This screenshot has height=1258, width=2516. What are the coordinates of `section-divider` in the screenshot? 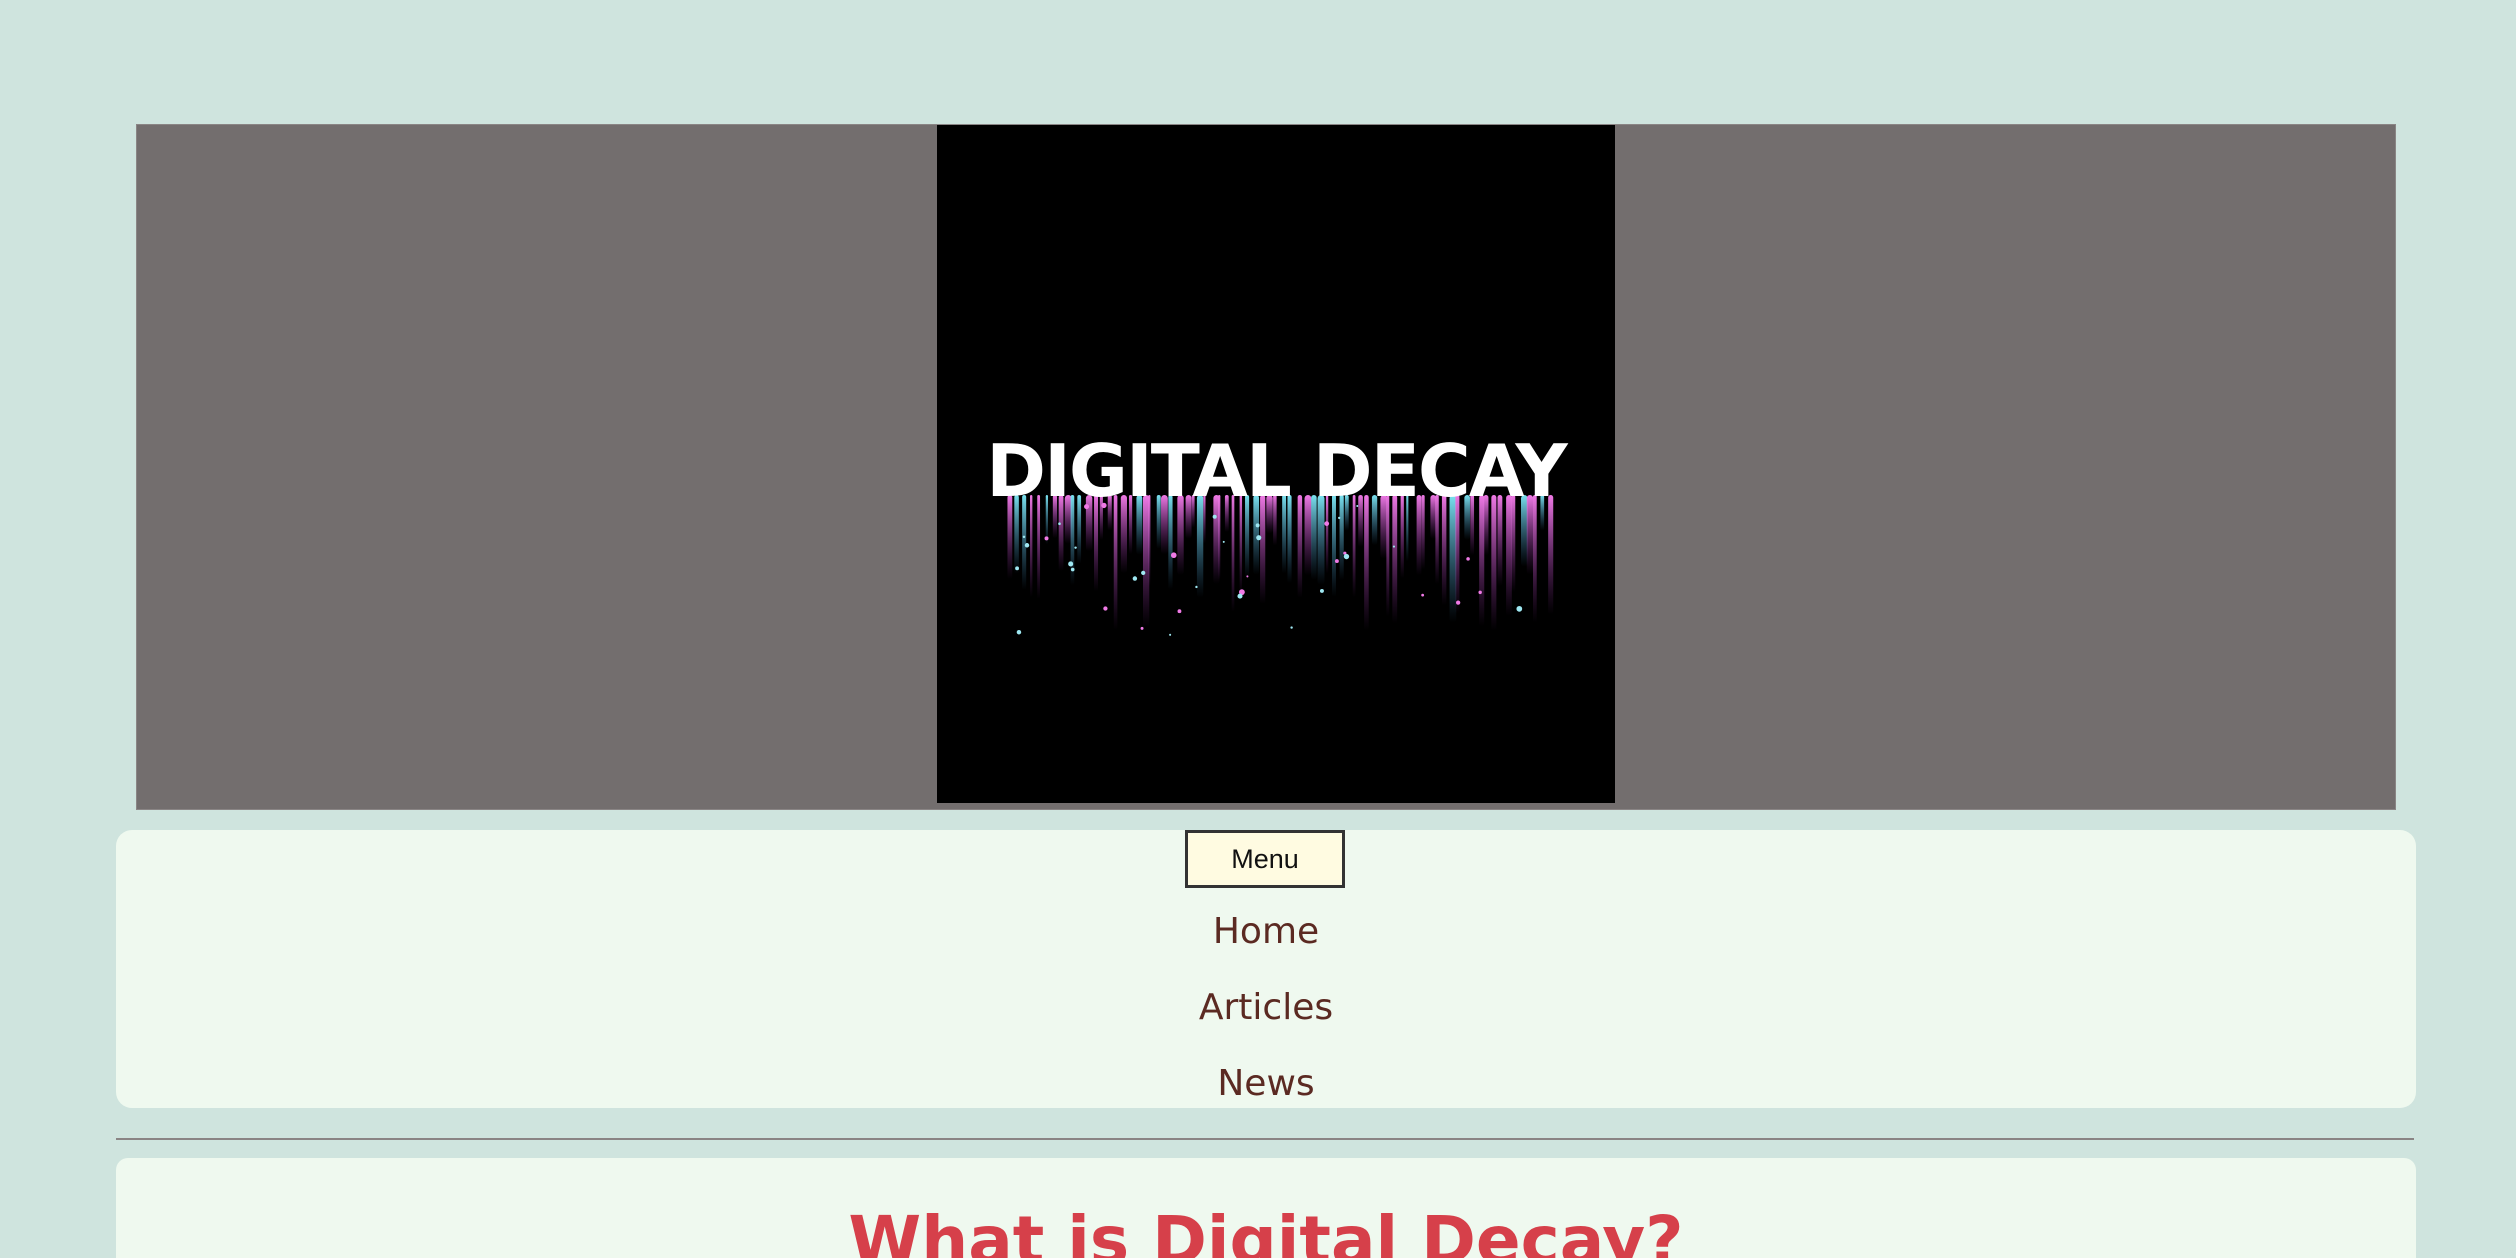 It's located at (1265, 1139).